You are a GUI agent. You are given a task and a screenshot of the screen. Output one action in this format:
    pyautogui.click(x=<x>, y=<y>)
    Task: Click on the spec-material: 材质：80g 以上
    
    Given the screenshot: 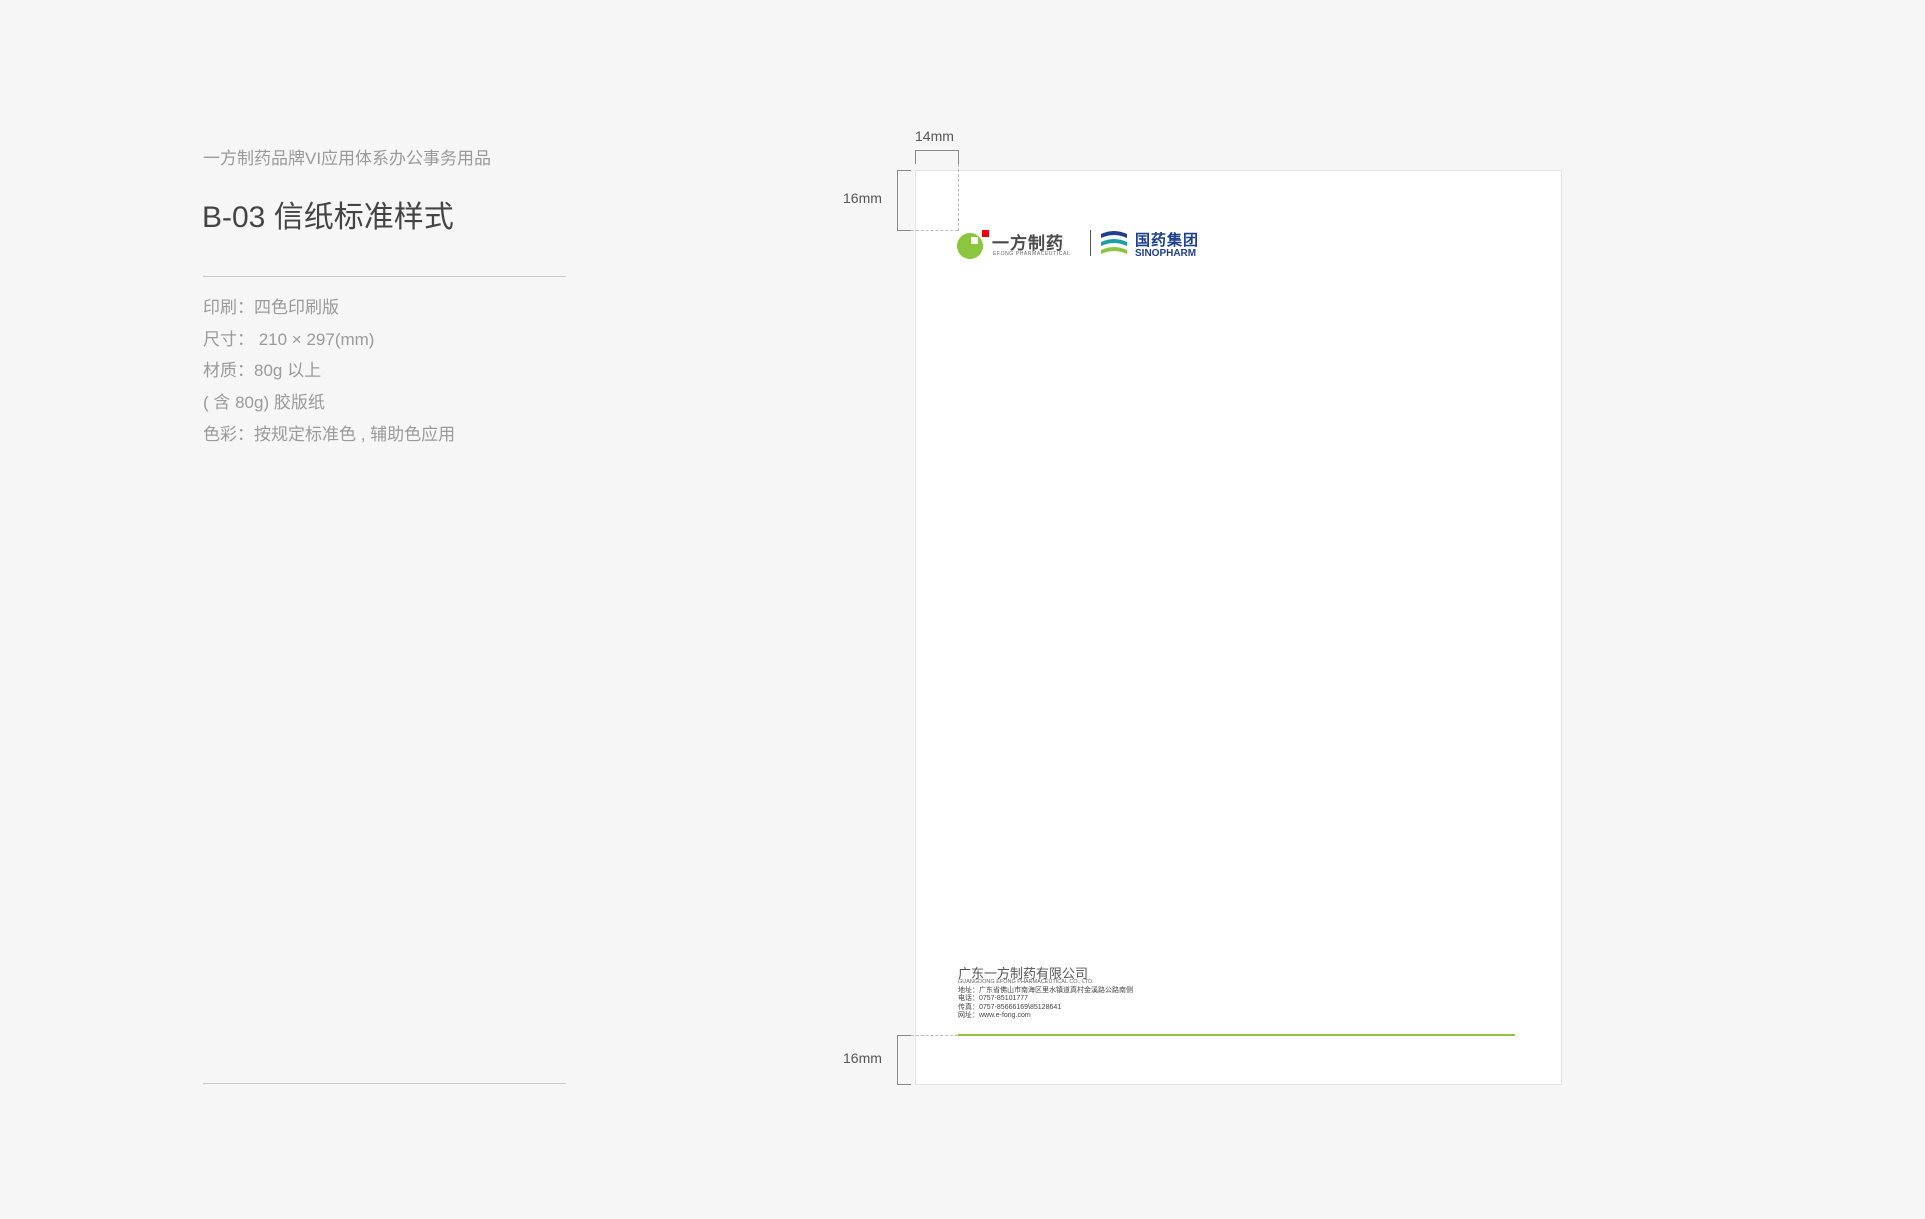 What is the action you would take?
    pyautogui.click(x=262, y=371)
    